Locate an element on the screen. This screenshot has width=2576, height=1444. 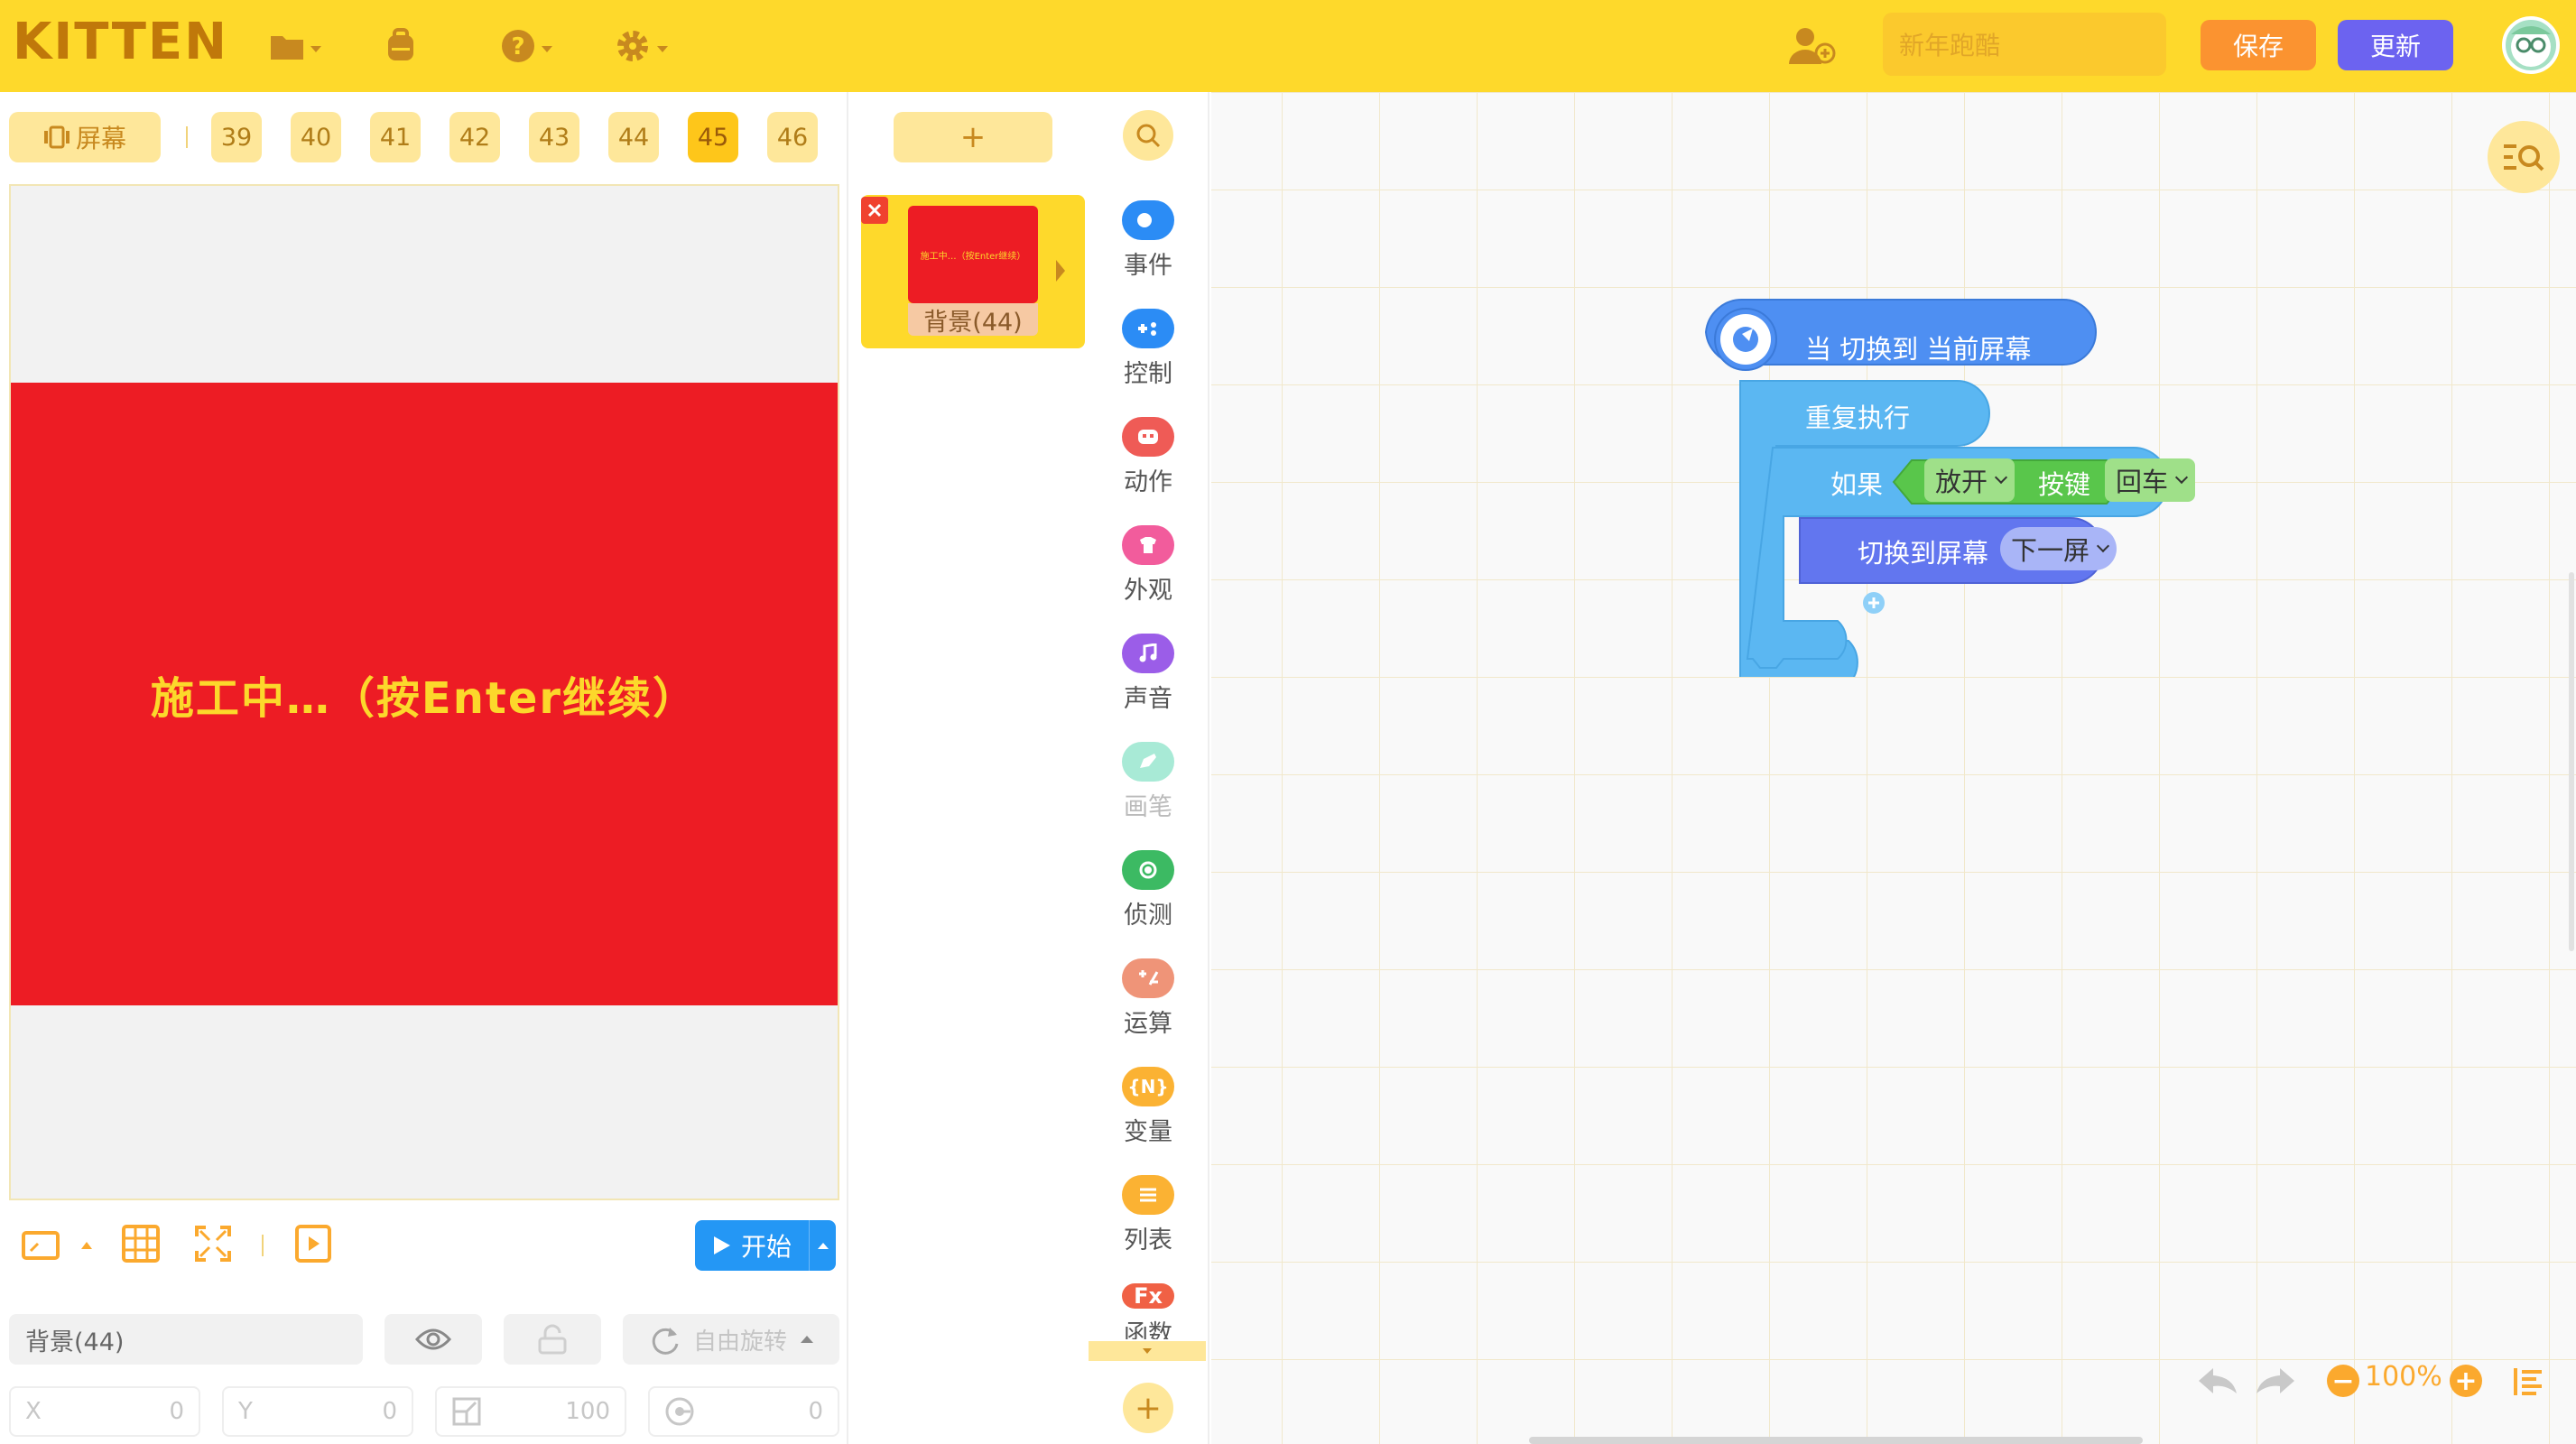
workspace-find-button is located at coordinates (2524, 157).